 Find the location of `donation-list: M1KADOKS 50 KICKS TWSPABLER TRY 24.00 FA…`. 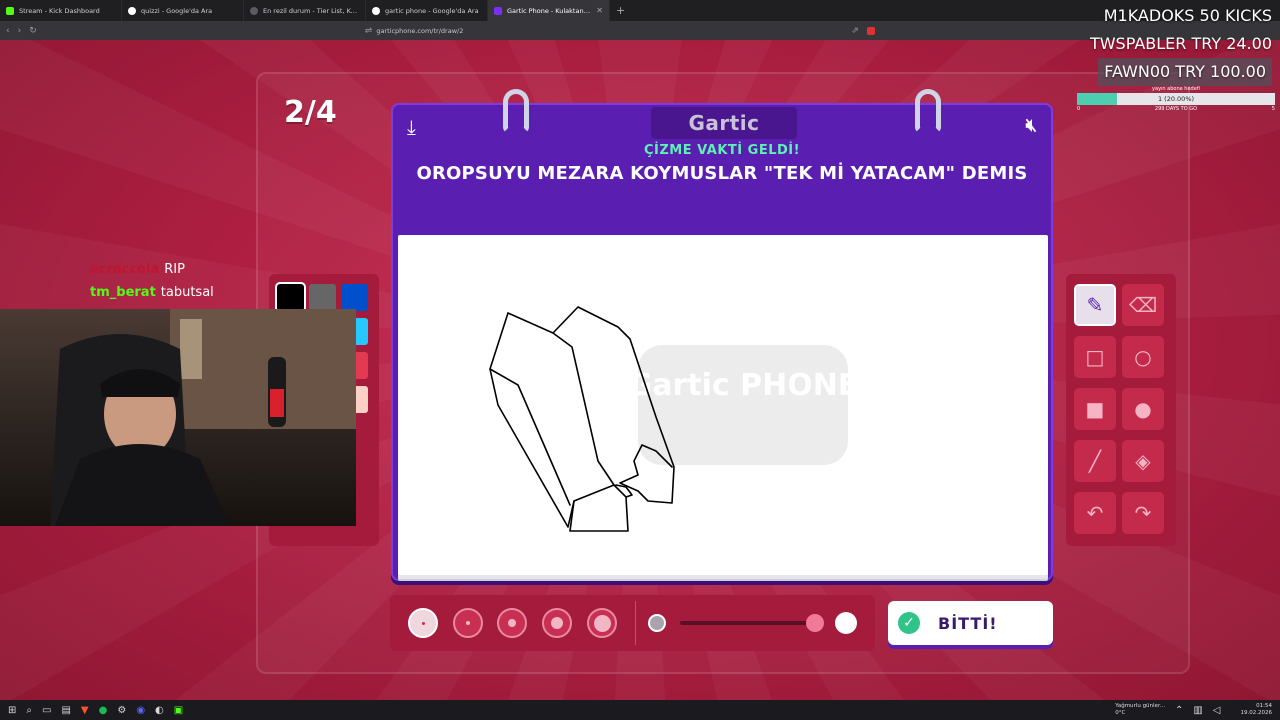

donation-list: M1KADOKS 50 KICKS TWSPABLER TRY 24.00 FA… is located at coordinates (1181, 44).